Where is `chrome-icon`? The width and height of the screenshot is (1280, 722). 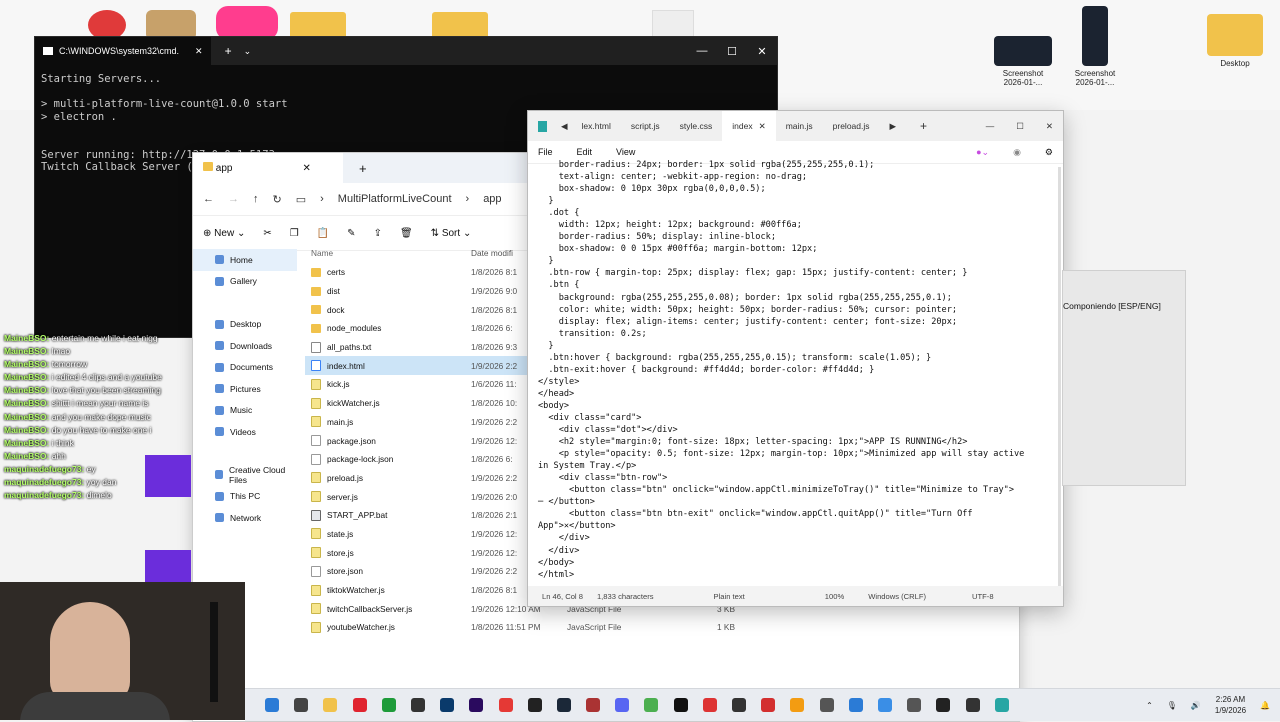 chrome-icon is located at coordinates (651, 705).